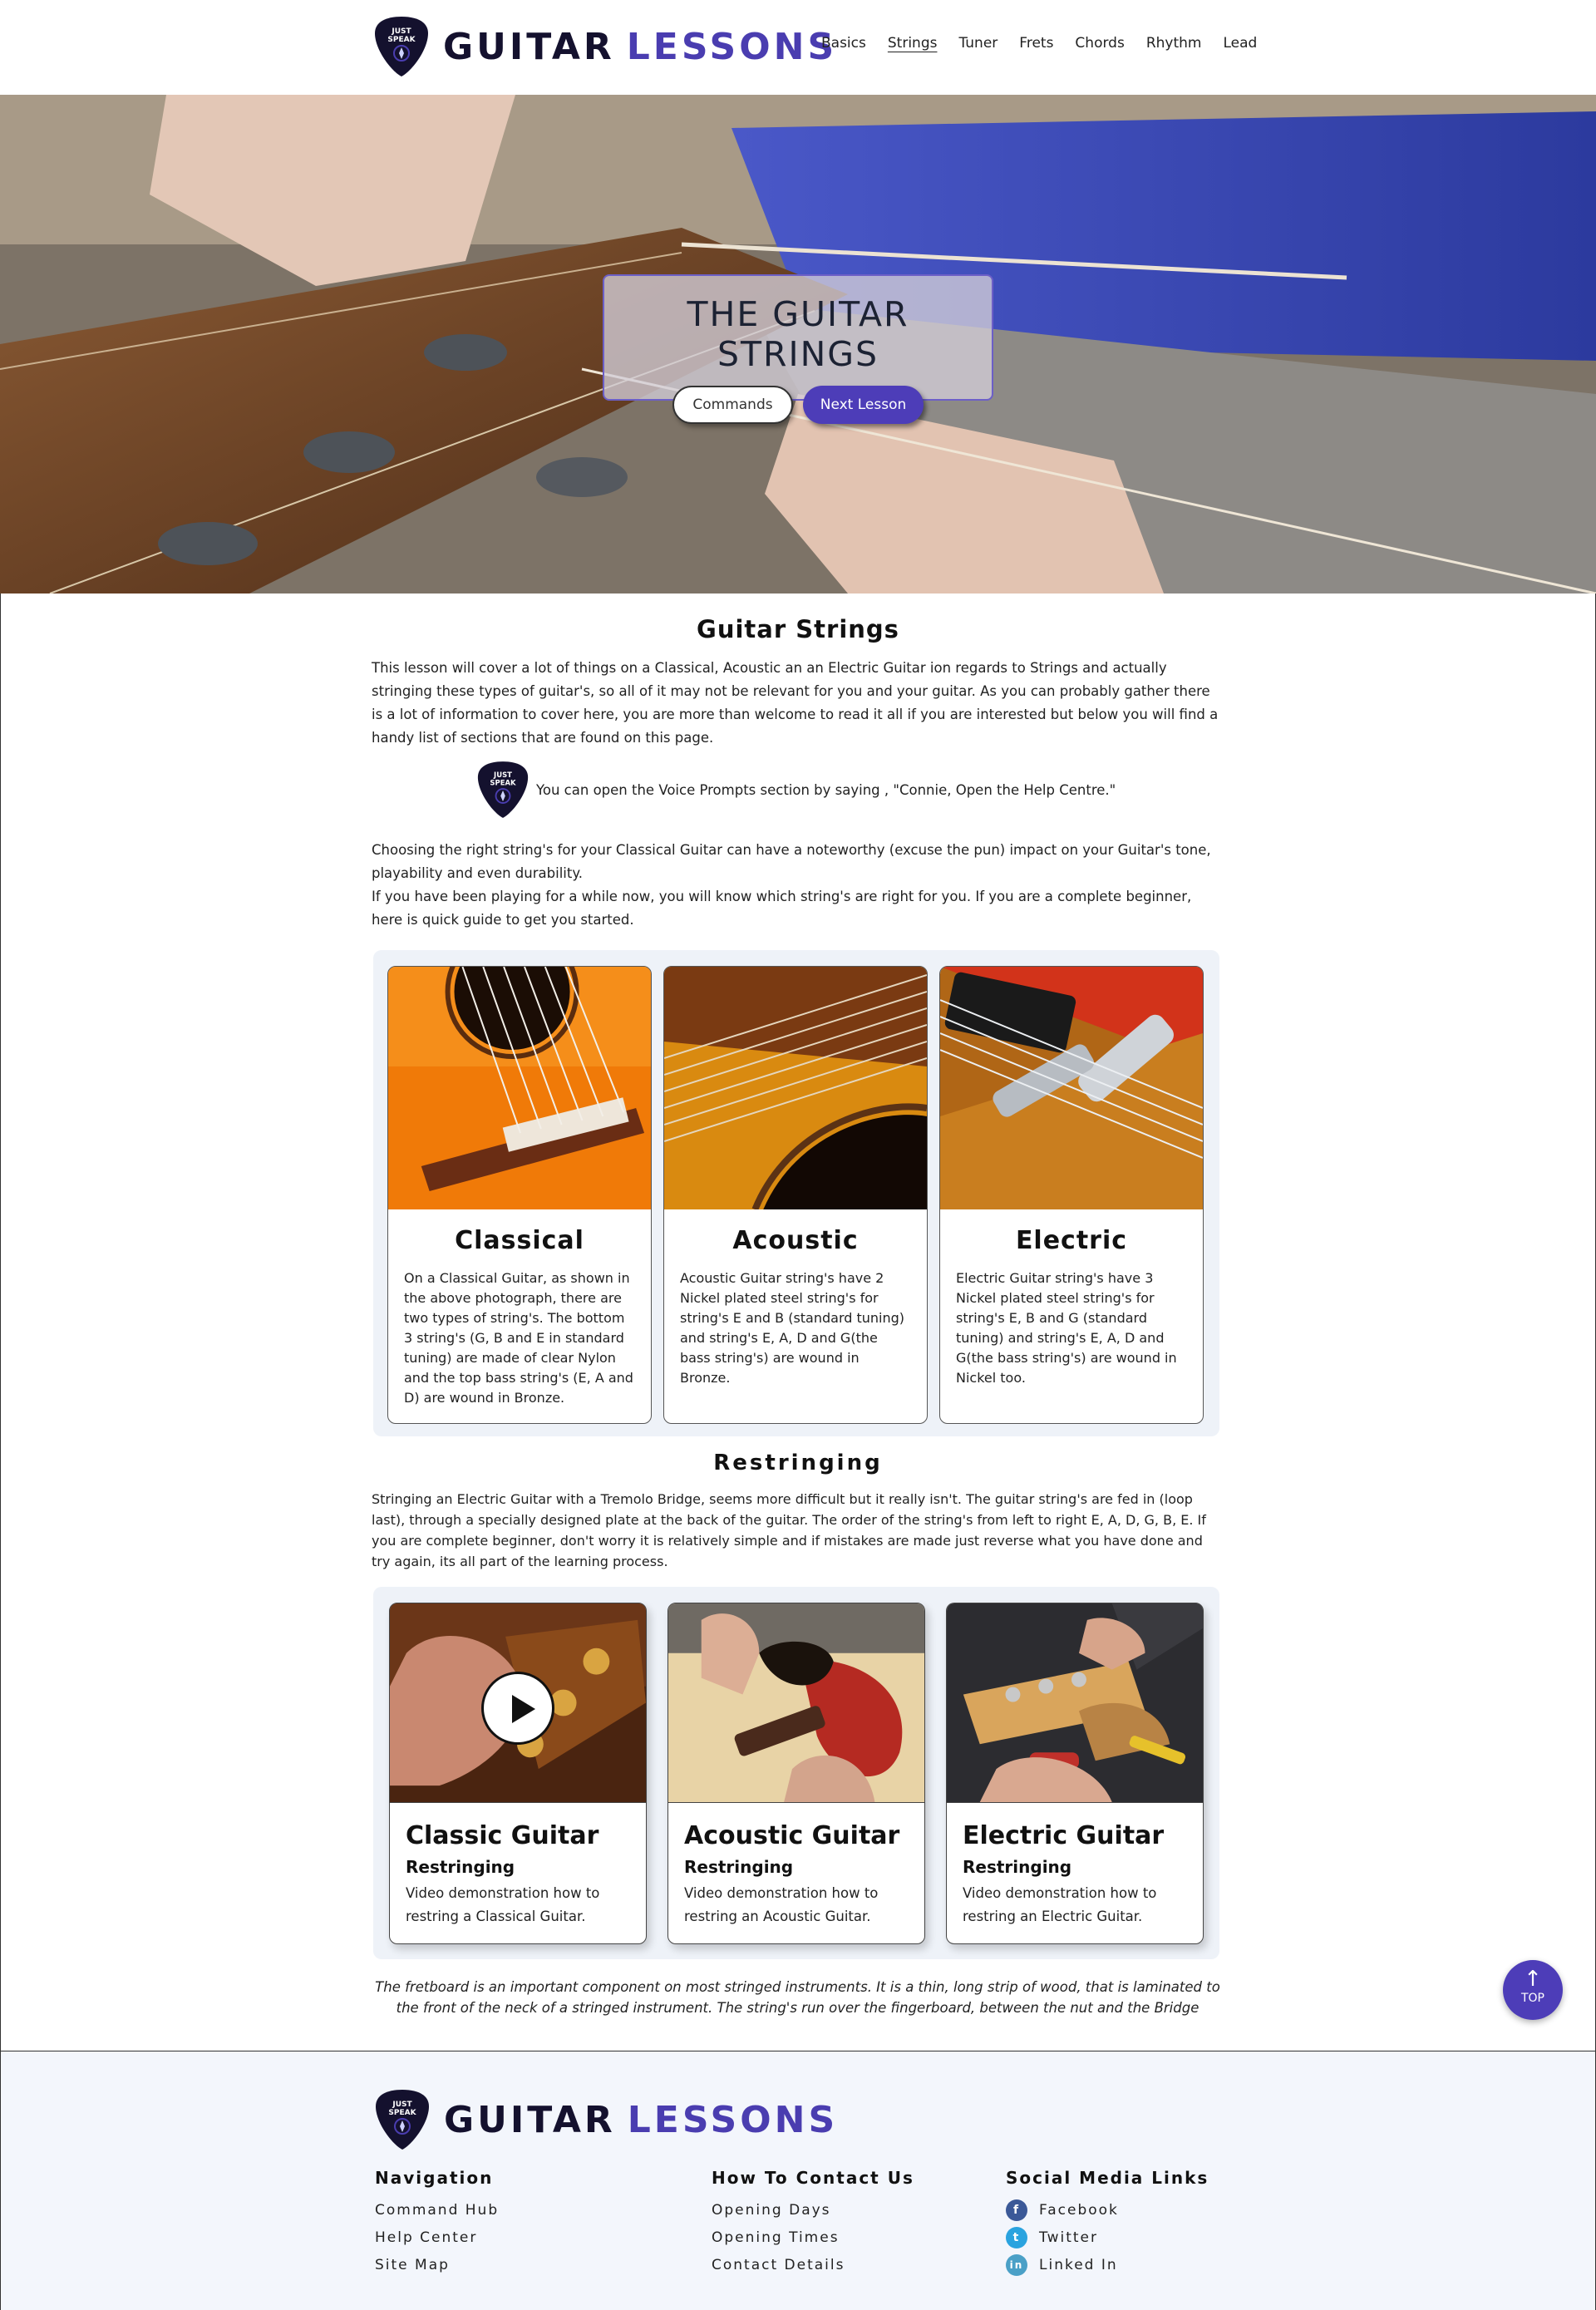 This screenshot has width=1596, height=2310. I want to click on nav-lead: Lead, so click(1240, 44).